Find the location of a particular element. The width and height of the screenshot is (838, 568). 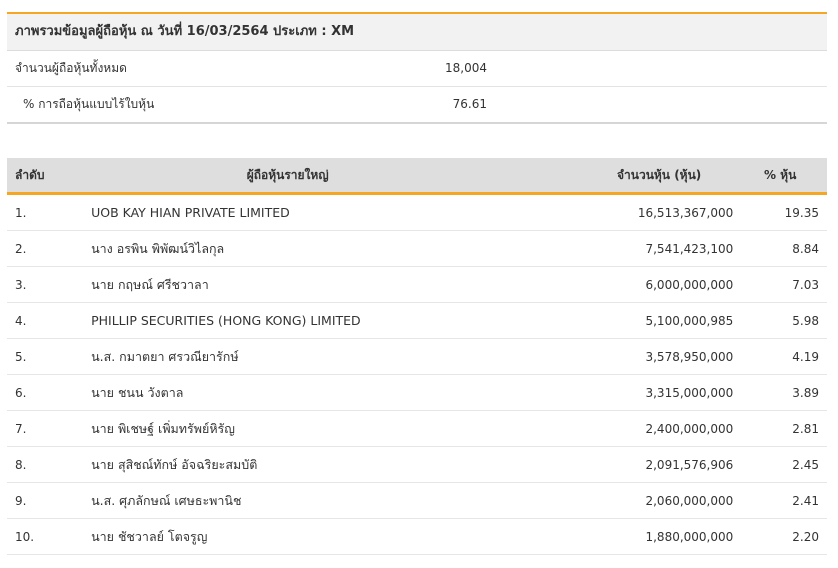

row-name: UOB KAY HIAN PRIVATE LIMITED is located at coordinates (288, 212).